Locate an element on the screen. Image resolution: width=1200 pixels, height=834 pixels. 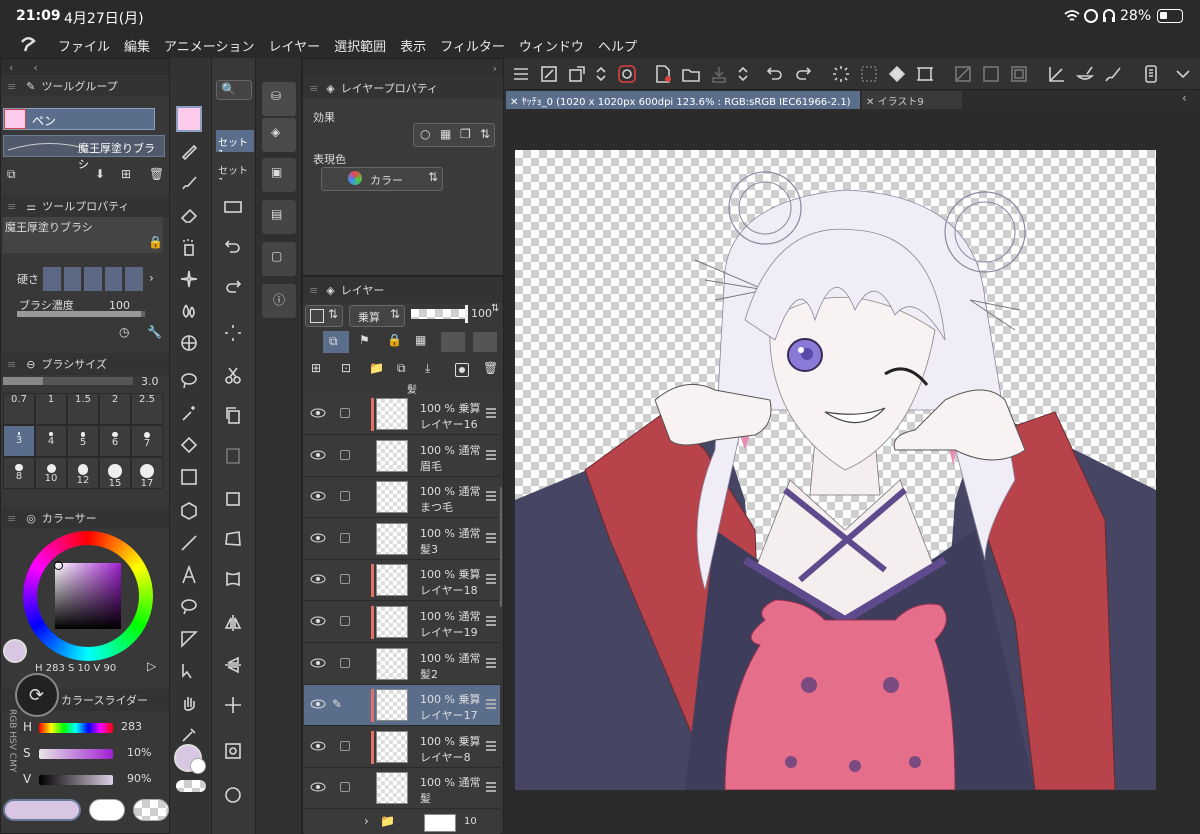
blend-mode-select: 乗算 ⇅ is located at coordinates (377, 316).